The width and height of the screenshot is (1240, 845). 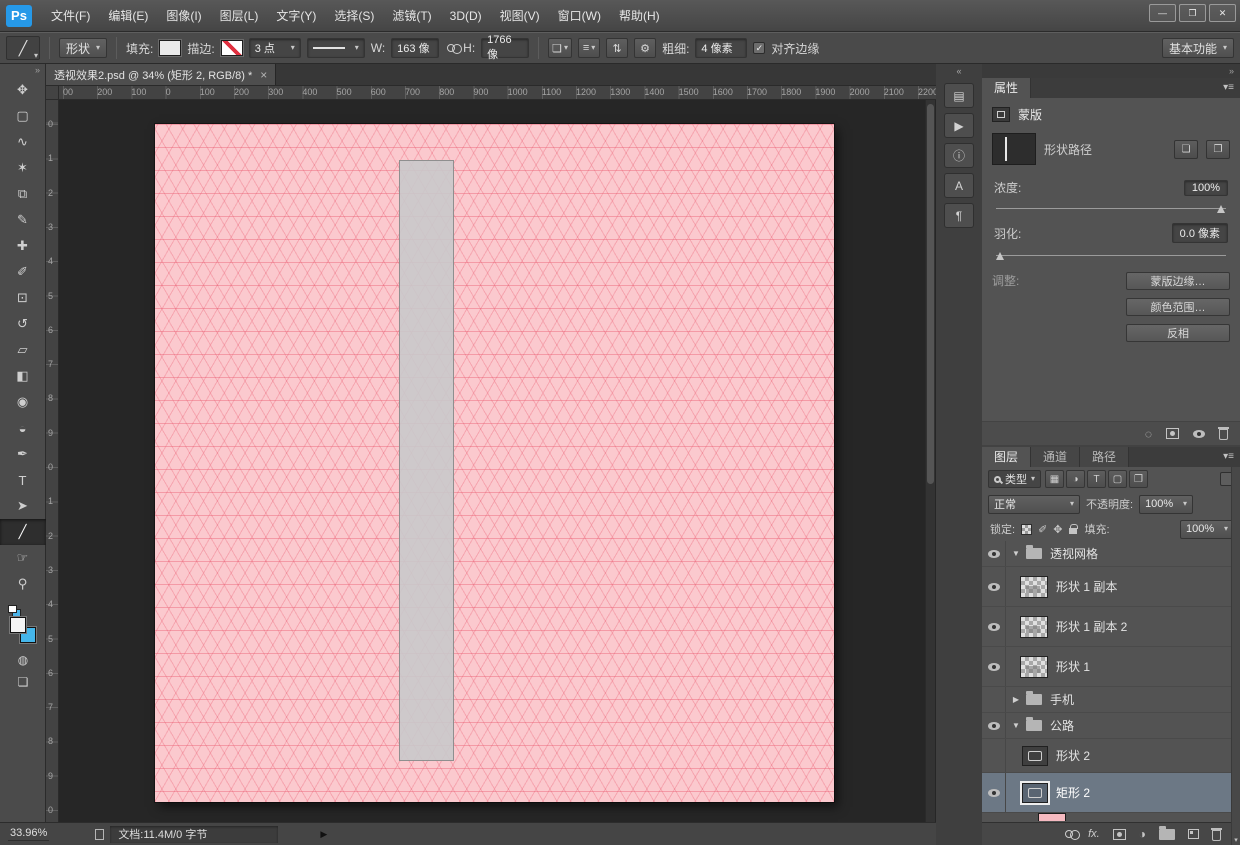 What do you see at coordinates (759, 48) in the screenshot?
I see `align-edges-checkbox: ✓` at bounding box center [759, 48].